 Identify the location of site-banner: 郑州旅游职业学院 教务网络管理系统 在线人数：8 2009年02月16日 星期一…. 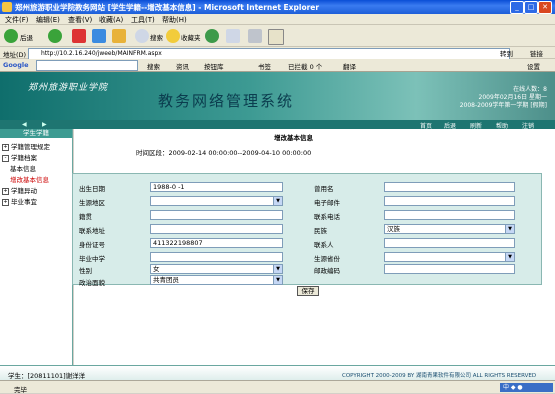
(277, 96).